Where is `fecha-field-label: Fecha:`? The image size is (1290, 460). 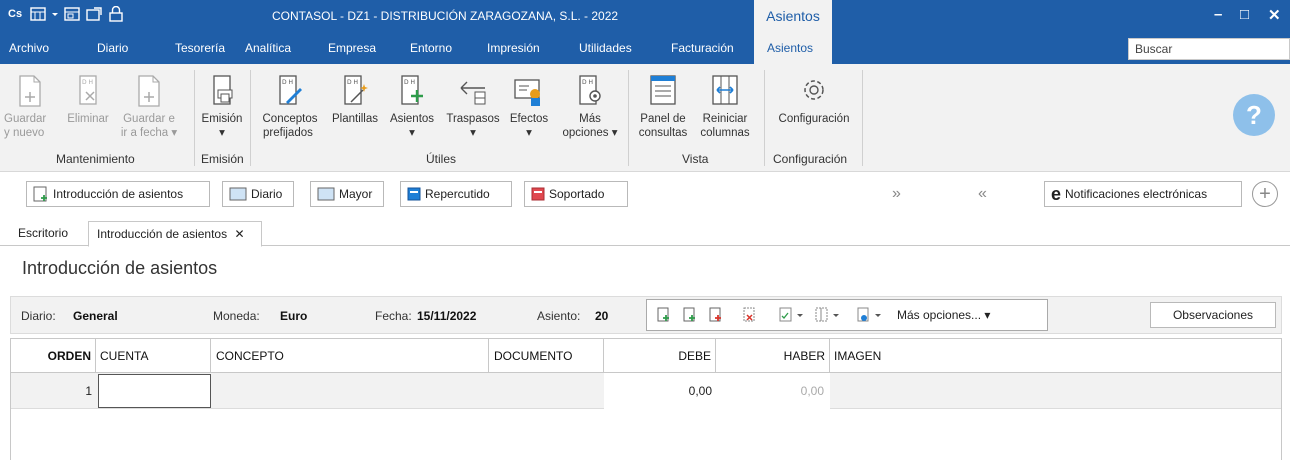 fecha-field-label: Fecha: is located at coordinates (393, 316).